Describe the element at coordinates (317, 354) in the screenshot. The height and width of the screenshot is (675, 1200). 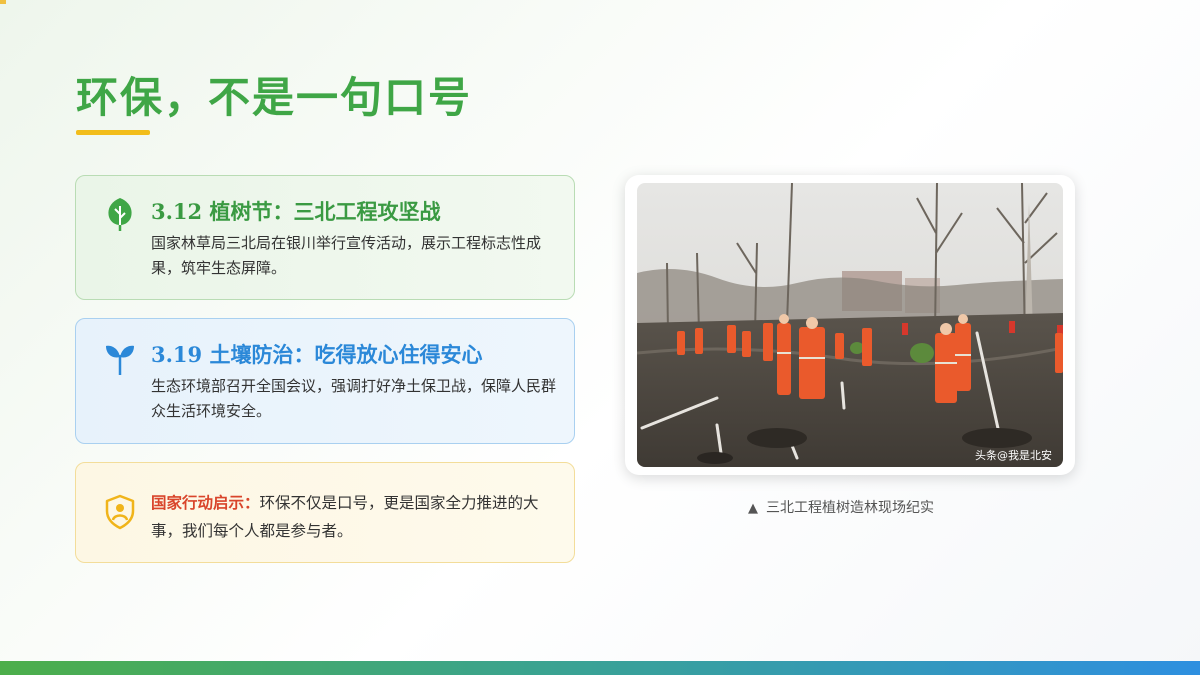
I see `card-title: 3.19 土壤防治：吃得放心住得安心` at that location.